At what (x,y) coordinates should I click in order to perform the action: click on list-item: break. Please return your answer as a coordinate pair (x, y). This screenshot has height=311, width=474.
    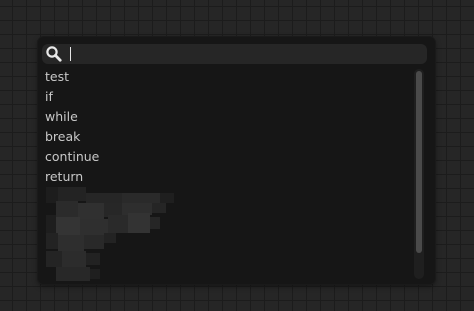
    Looking at the image, I should click on (225, 137).